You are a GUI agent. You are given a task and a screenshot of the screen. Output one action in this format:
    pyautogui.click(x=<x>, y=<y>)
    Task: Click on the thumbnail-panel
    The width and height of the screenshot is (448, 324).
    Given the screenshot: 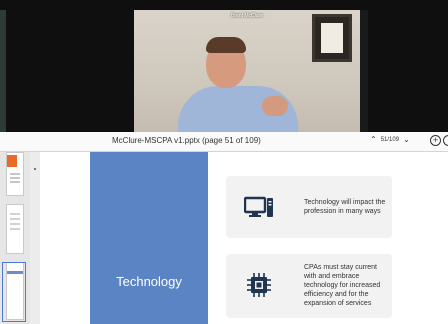 What is the action you would take?
    pyautogui.click(x=15, y=238)
    